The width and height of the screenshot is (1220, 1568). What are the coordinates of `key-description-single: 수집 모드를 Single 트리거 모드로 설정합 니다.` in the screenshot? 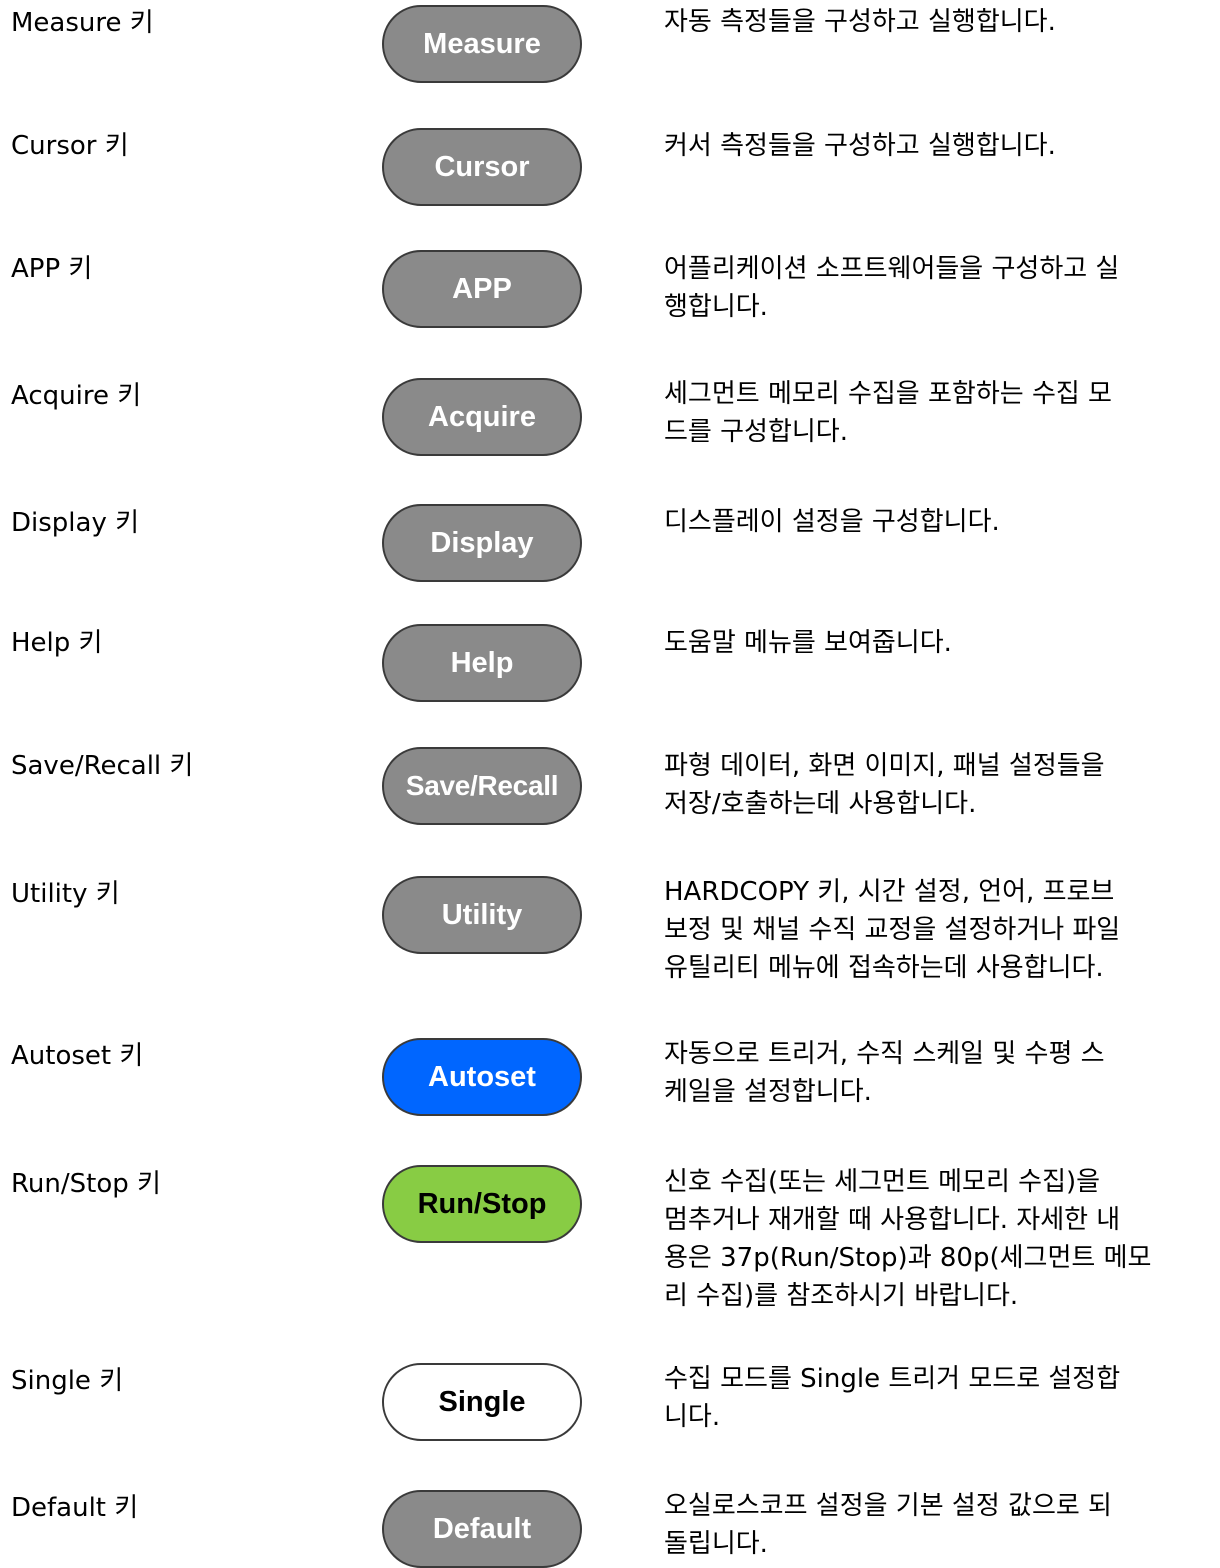 It's located at (938, 1398).